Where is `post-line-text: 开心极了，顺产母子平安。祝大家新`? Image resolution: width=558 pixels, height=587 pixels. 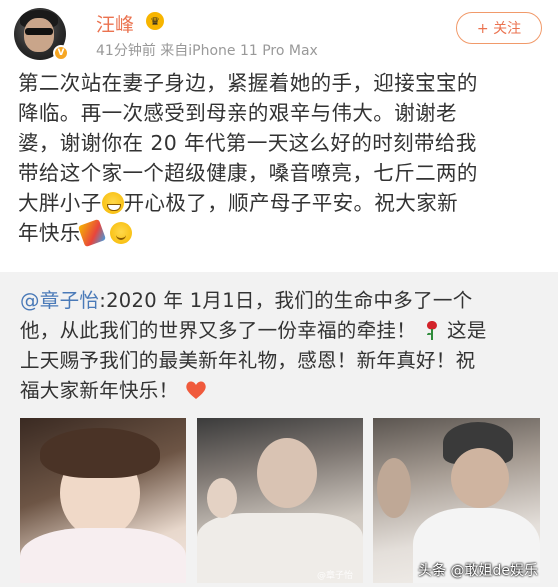 post-line-text: 开心极了，顺产母子平安。祝大家新 is located at coordinates (291, 203).